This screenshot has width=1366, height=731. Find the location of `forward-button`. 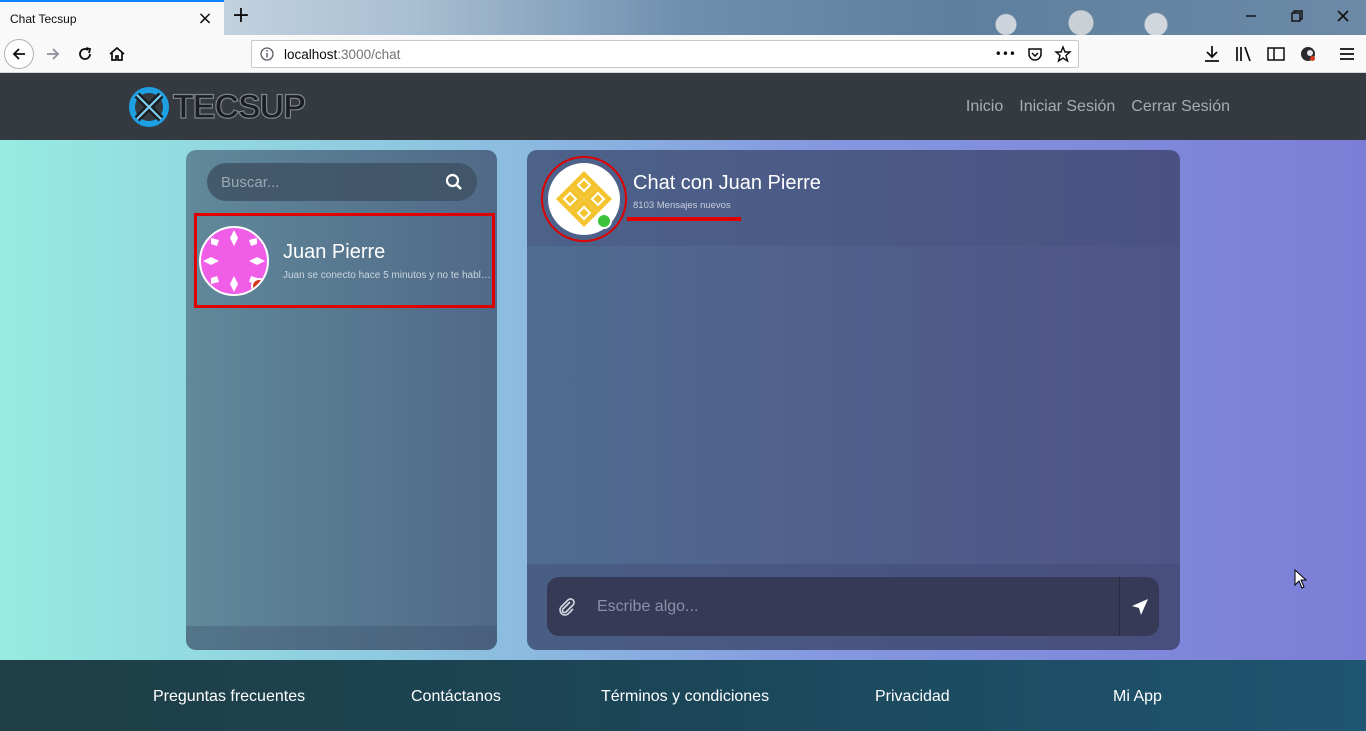

forward-button is located at coordinates (53, 54).